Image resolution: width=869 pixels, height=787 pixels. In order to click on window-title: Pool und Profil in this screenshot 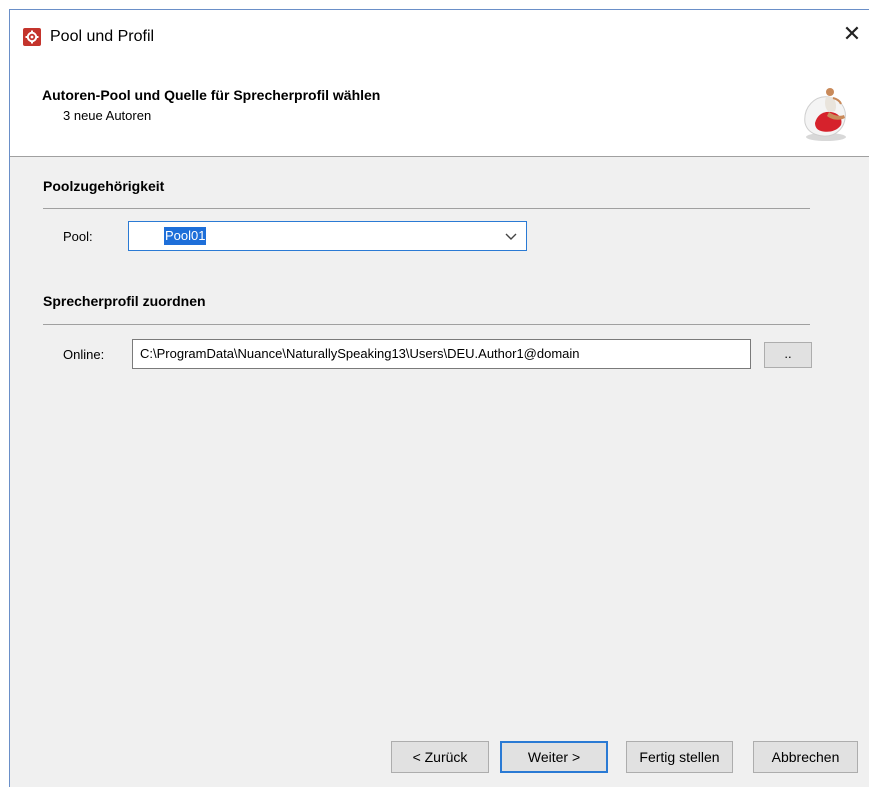, I will do `click(102, 36)`.